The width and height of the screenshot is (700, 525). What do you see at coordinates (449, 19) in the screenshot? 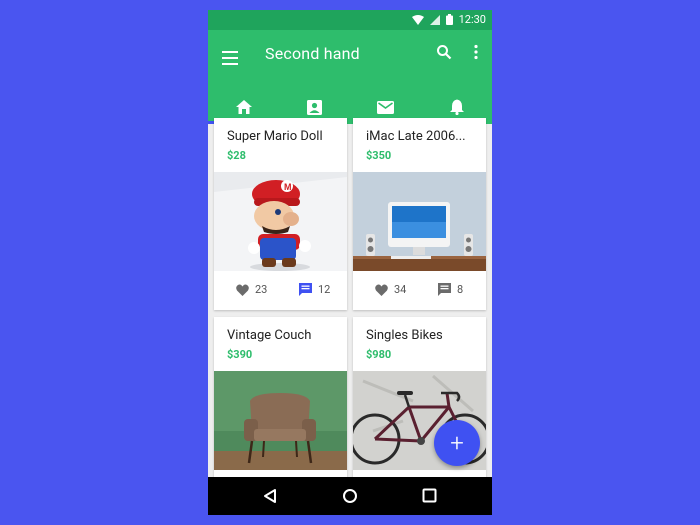
I see `battery-icon` at bounding box center [449, 19].